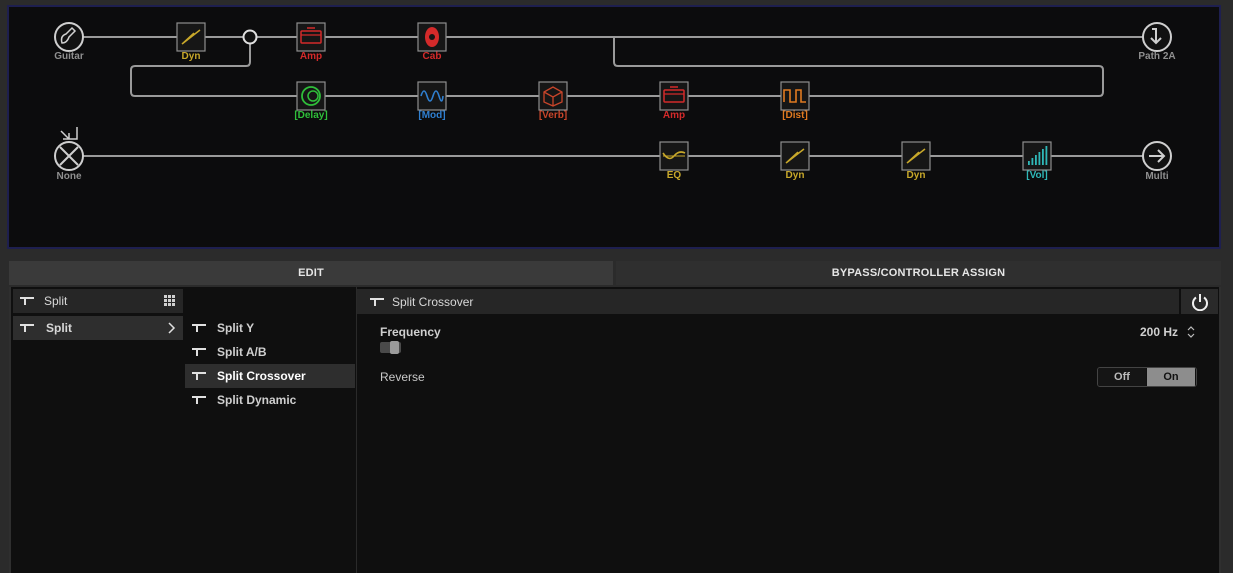 This screenshot has width=1233, height=573. What do you see at coordinates (236, 328) in the screenshot?
I see `model-item-label: Split Y` at bounding box center [236, 328].